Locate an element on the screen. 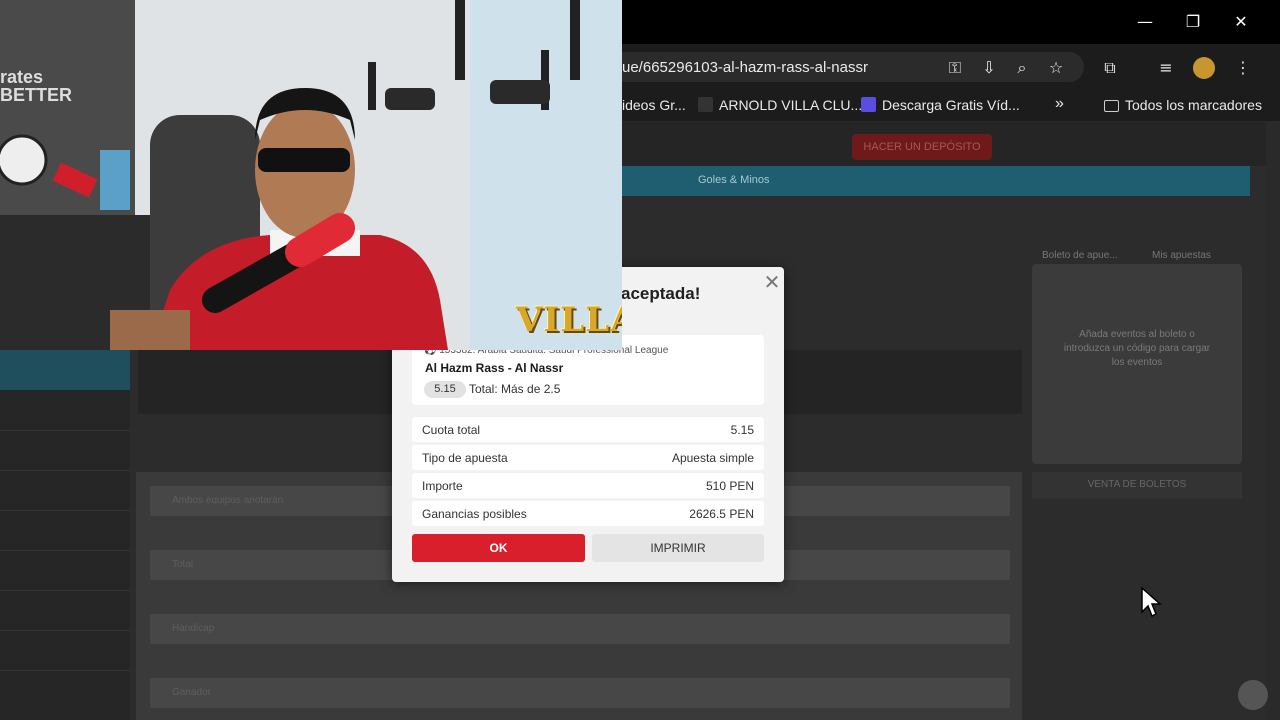 Image resolution: width=1280 pixels, height=720 pixels. profile-avatar is located at coordinates (1204, 68).